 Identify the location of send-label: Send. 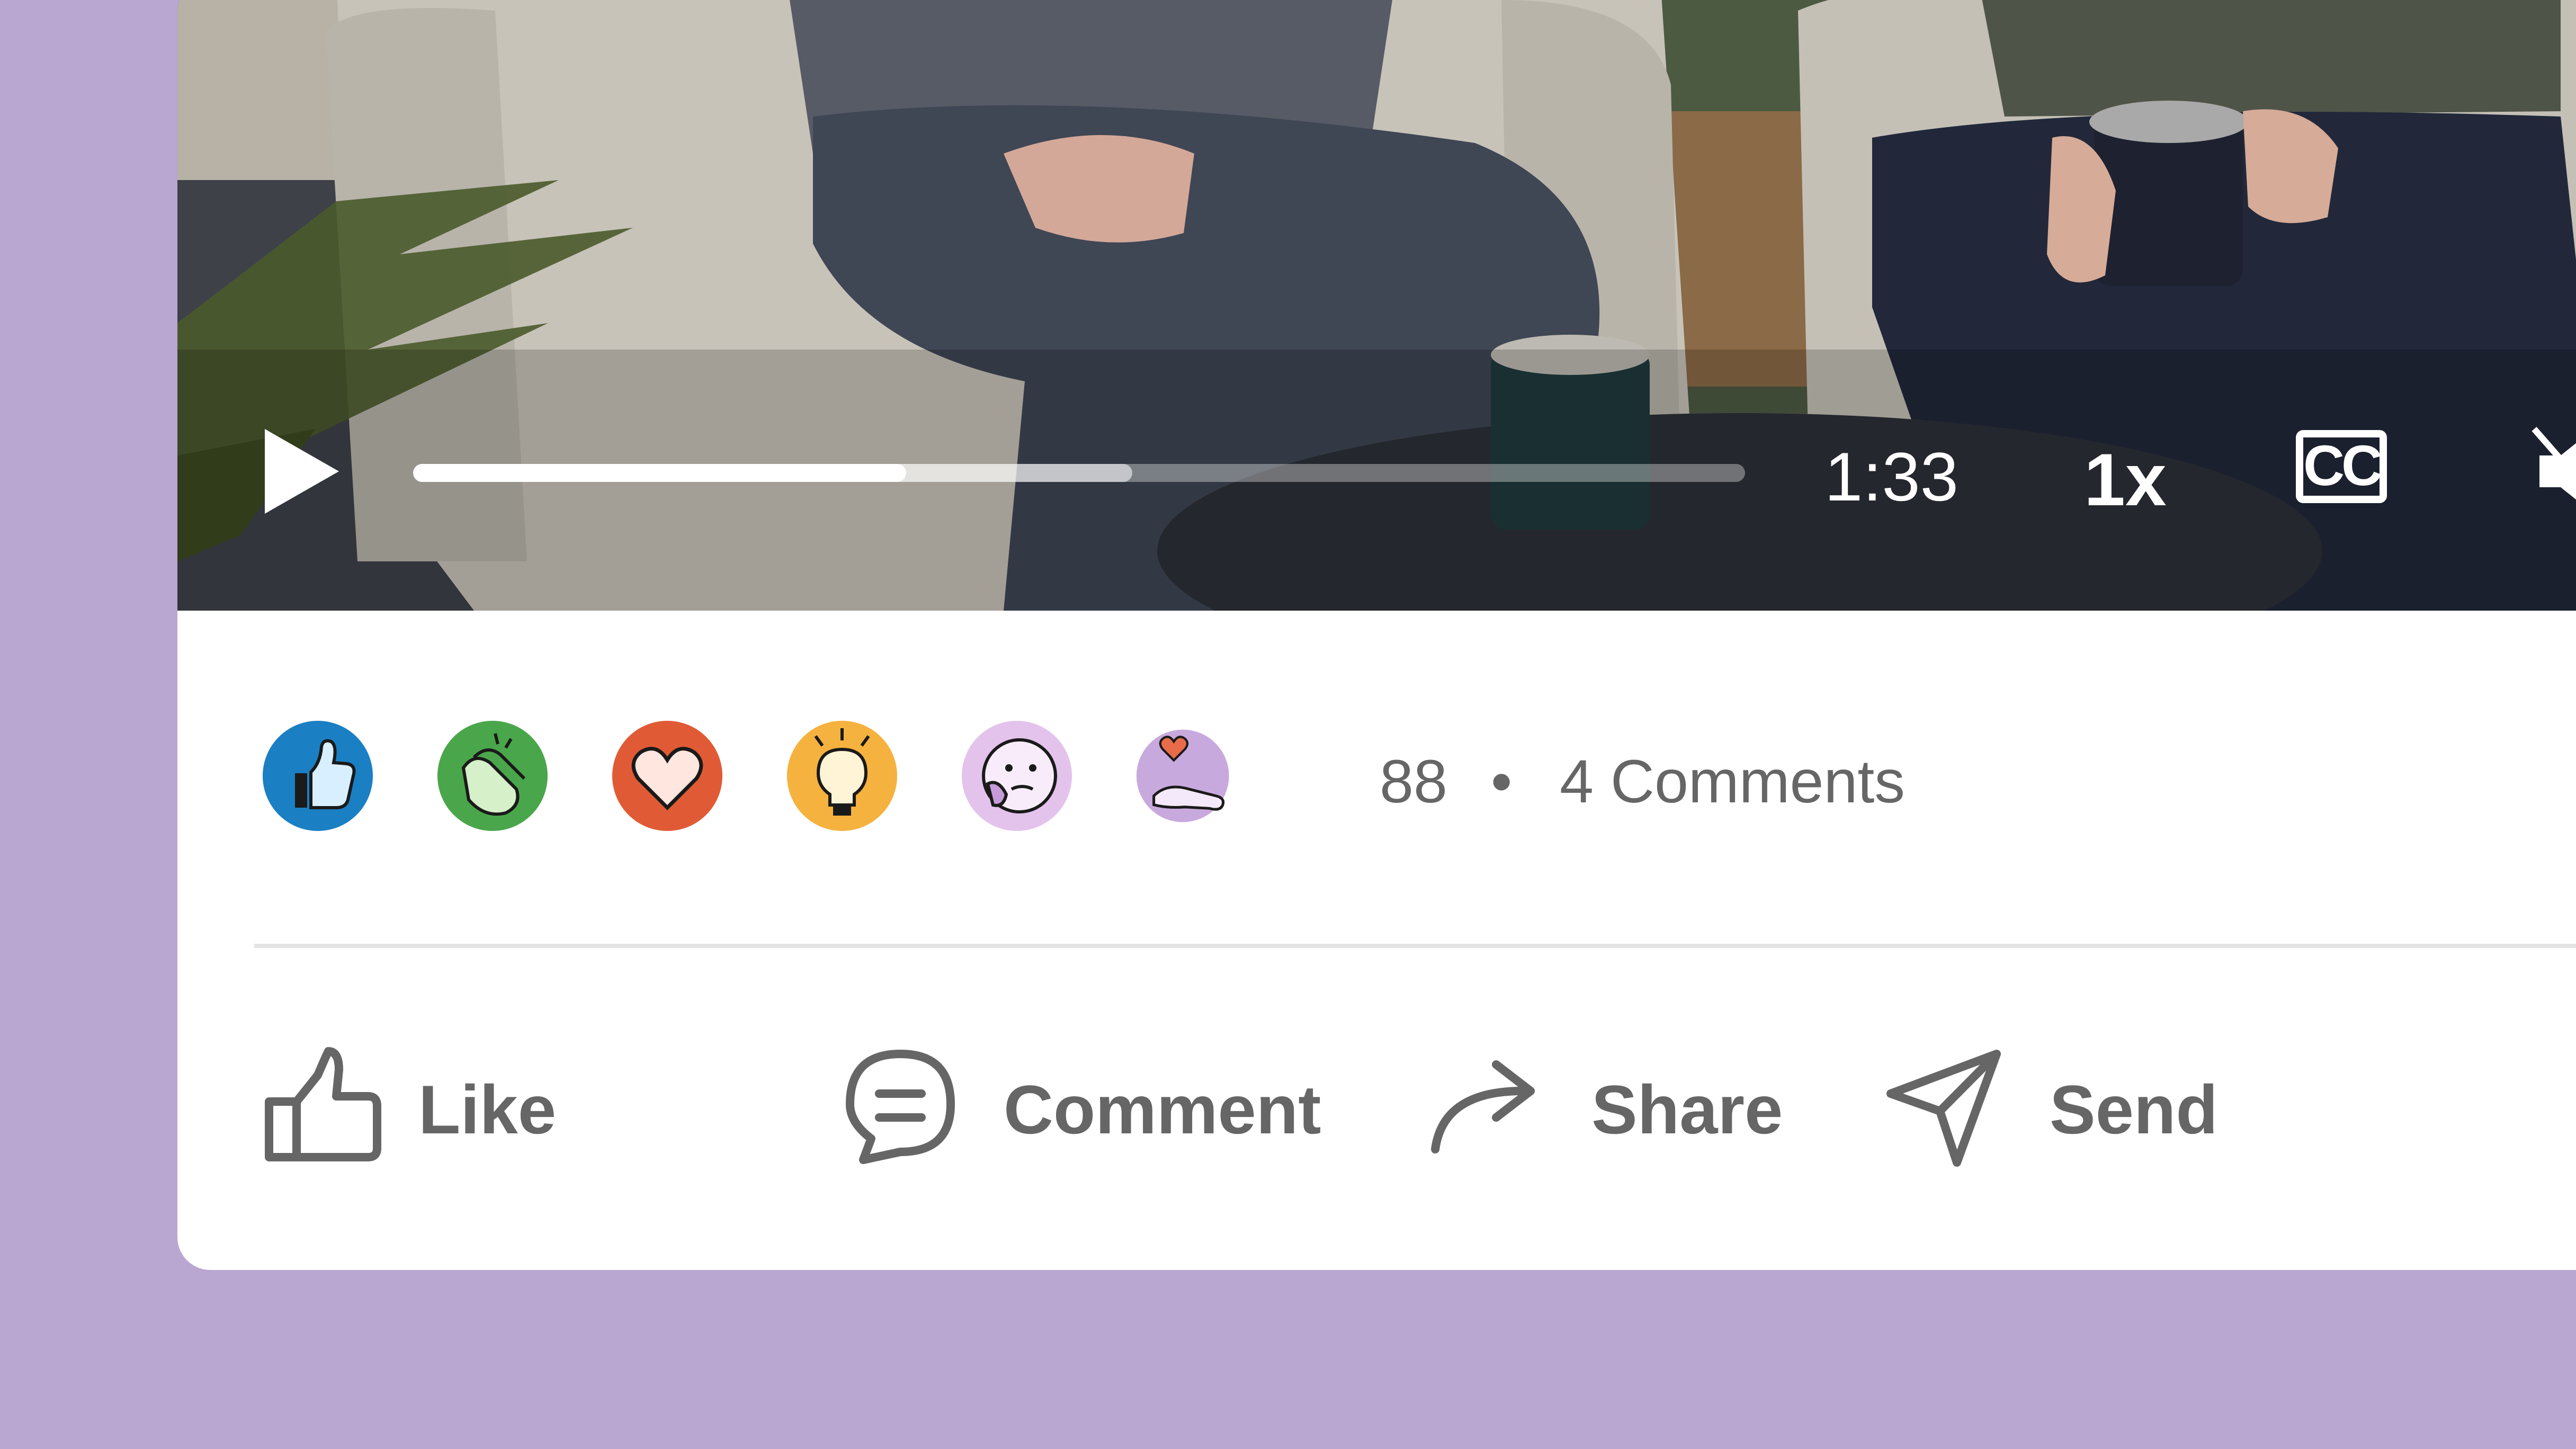
(2134, 1109).